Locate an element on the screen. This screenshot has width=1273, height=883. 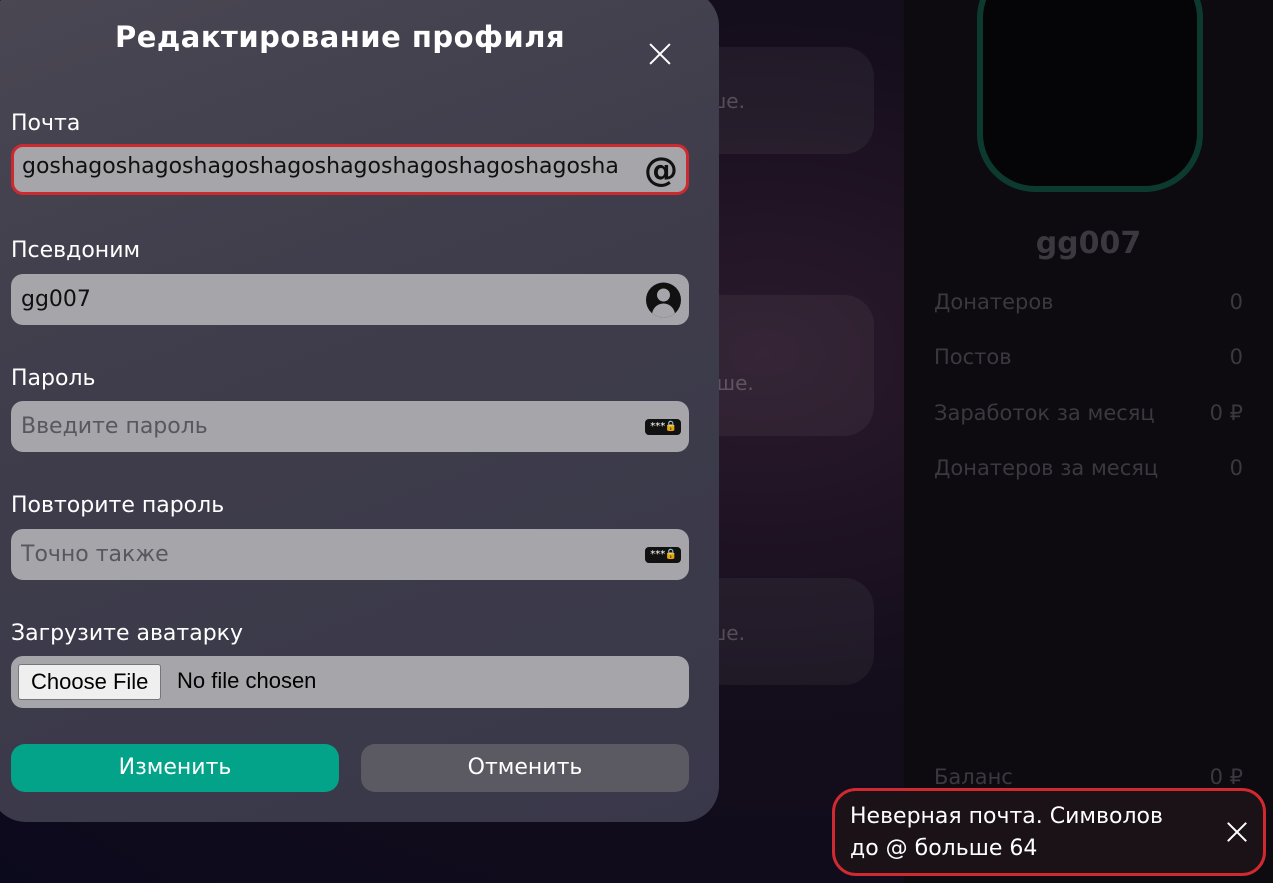
at-icon: @ is located at coordinates (661, 169).